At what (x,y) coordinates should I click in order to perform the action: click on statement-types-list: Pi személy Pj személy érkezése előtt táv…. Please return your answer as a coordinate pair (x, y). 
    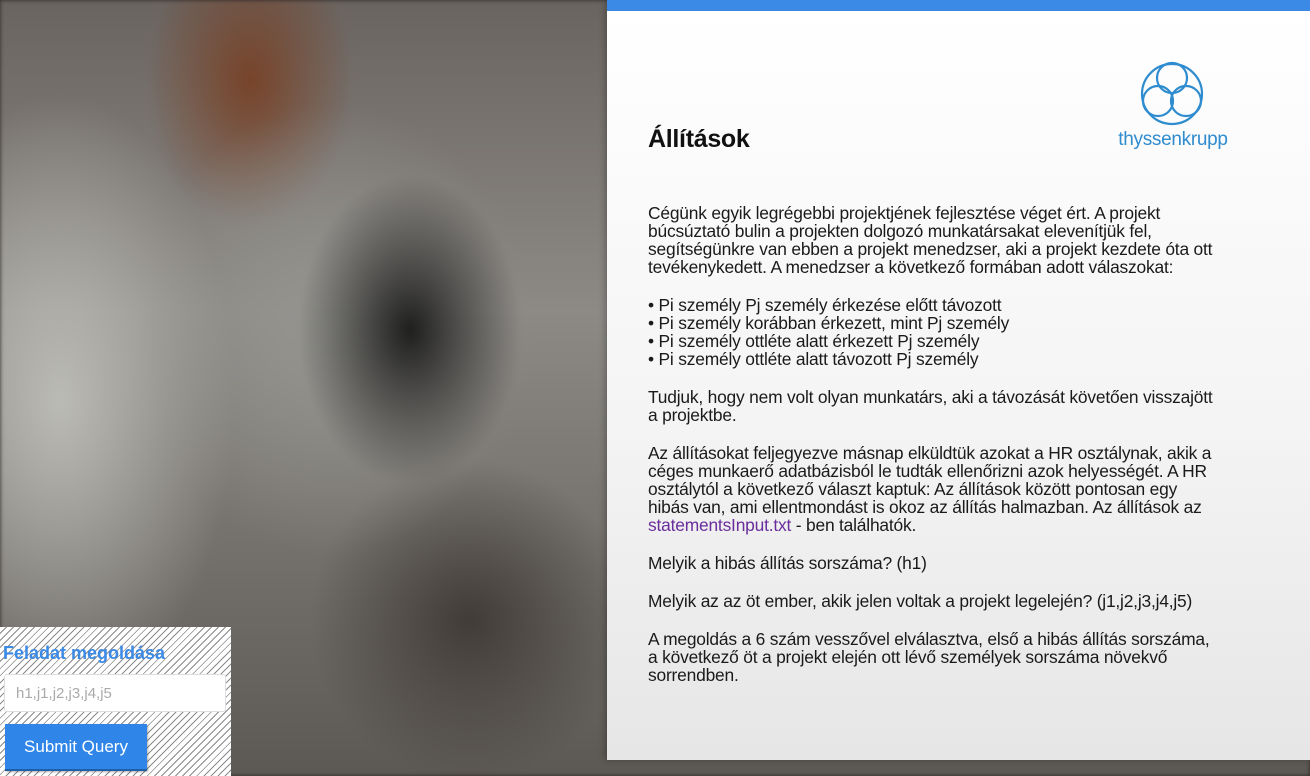
    Looking at the image, I should click on (933, 332).